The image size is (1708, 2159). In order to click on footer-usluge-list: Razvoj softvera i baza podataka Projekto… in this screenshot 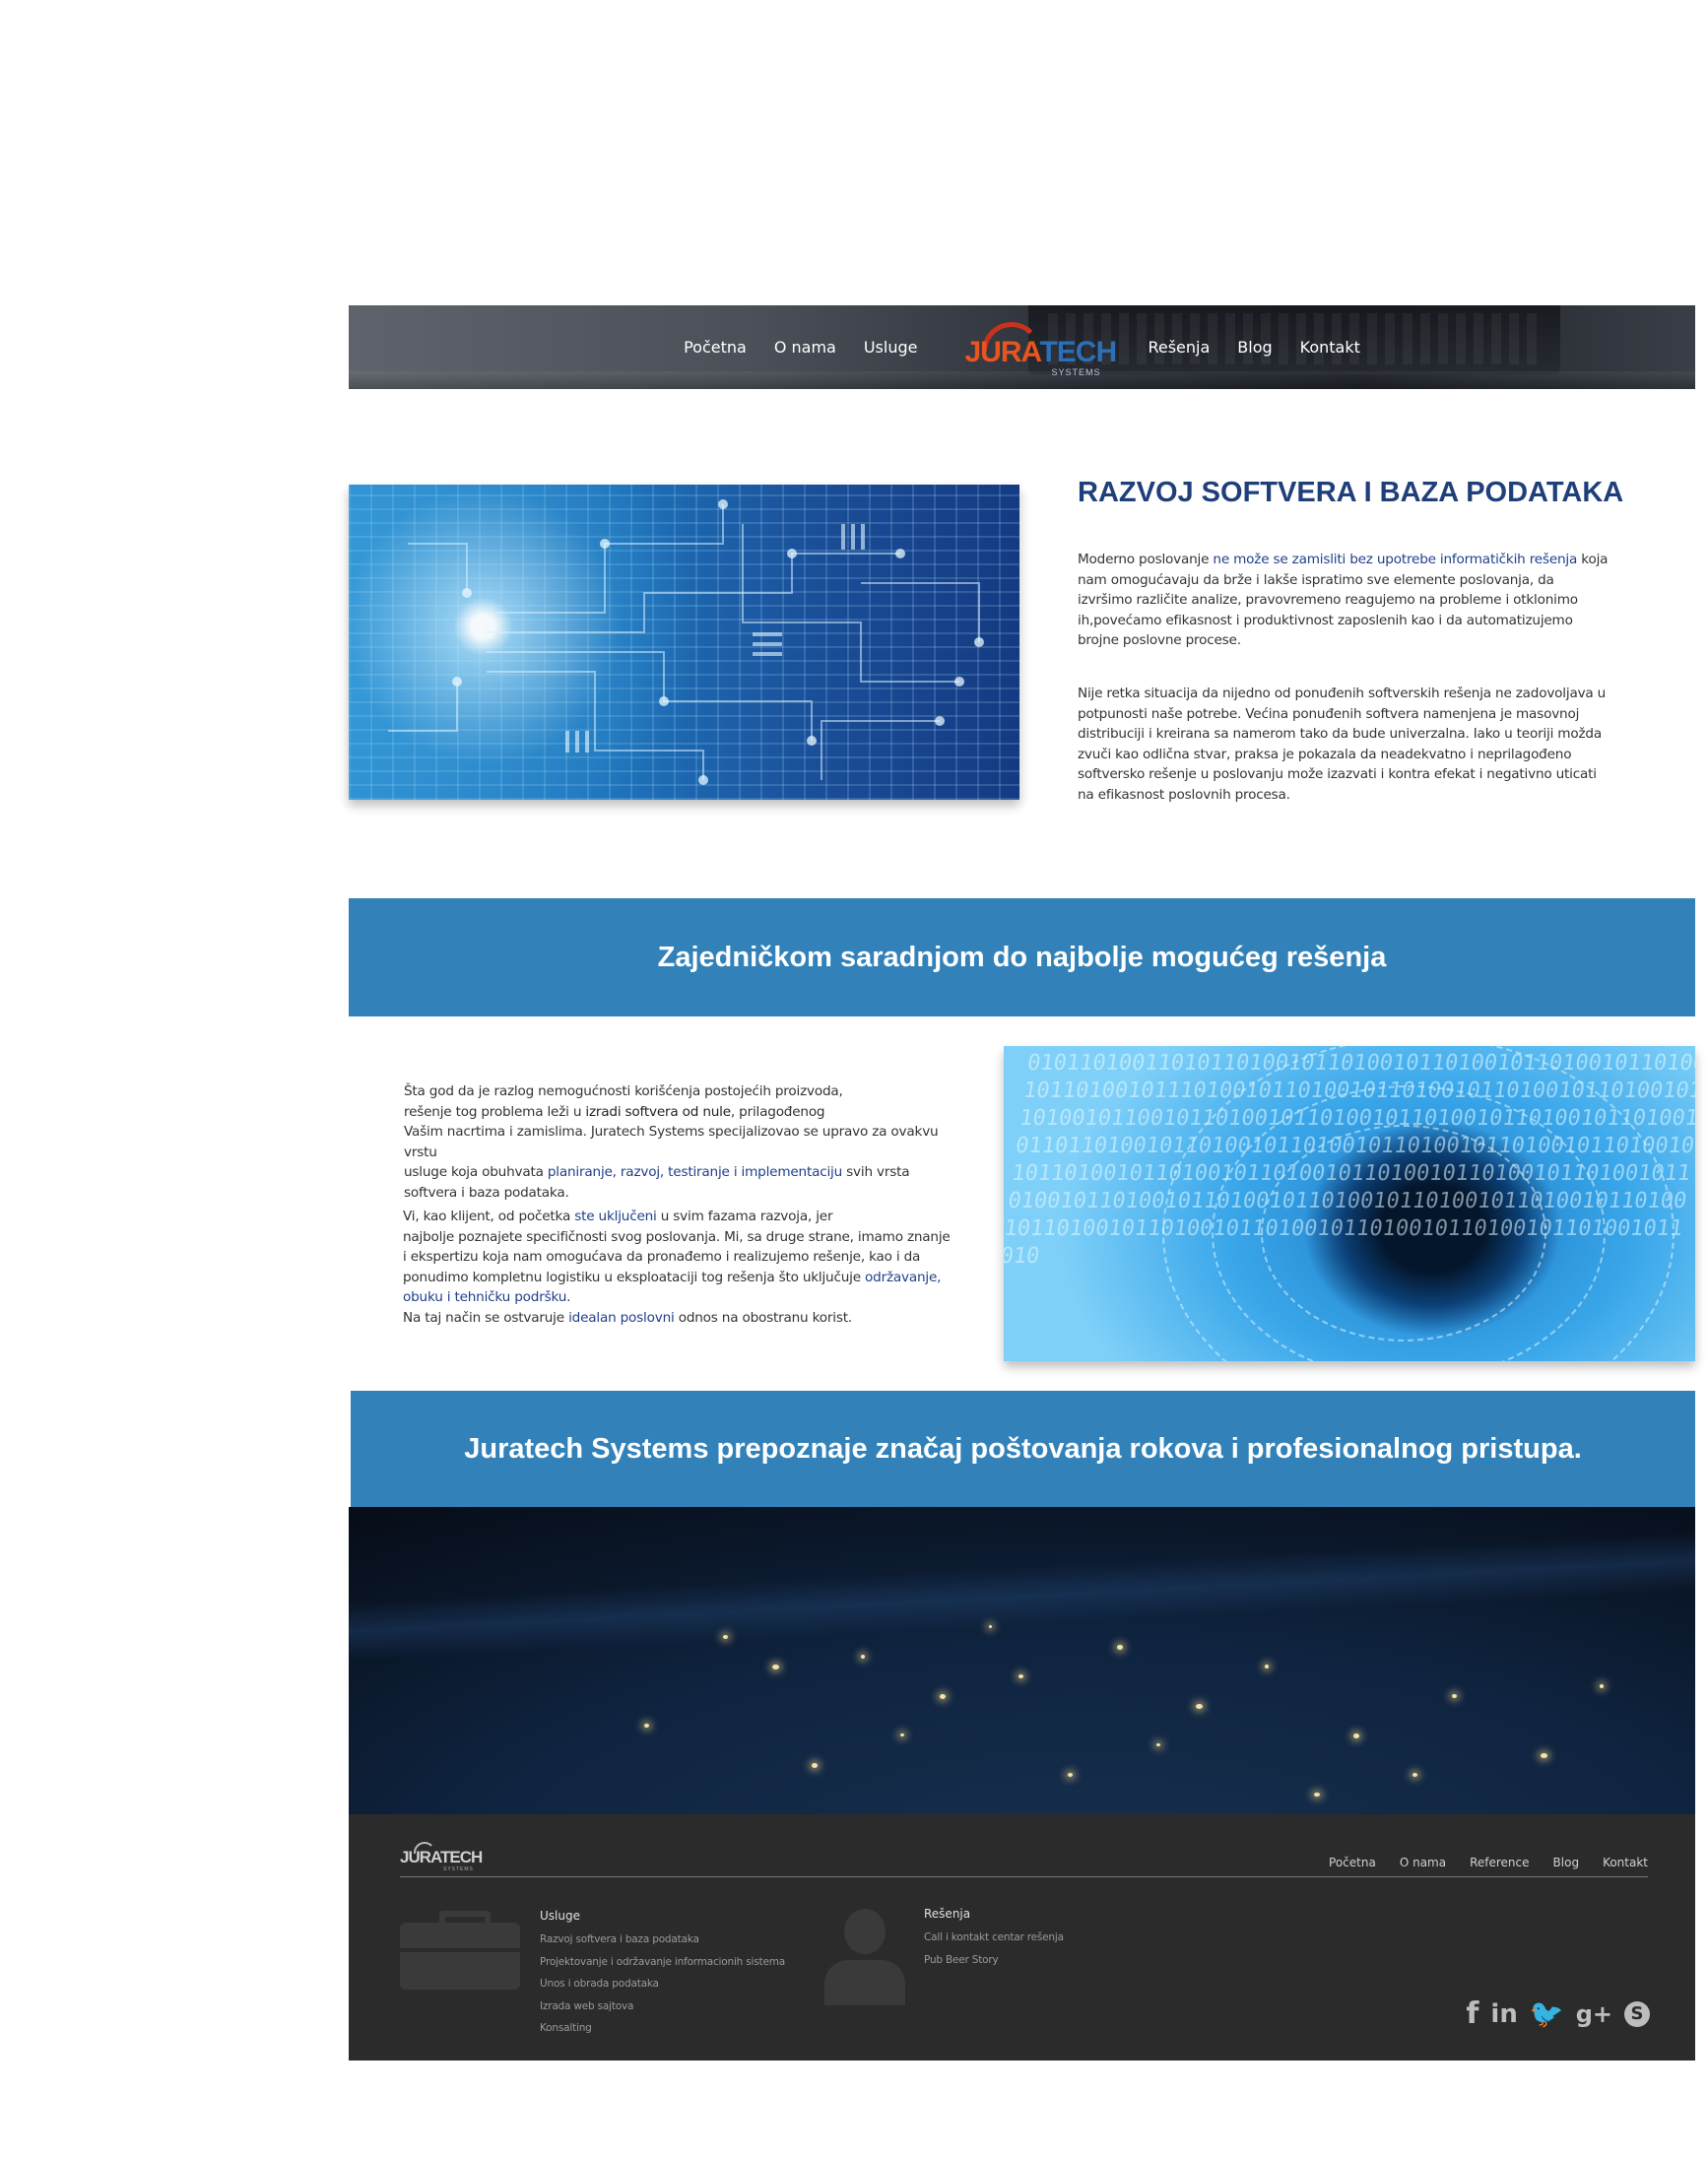, I will do `click(662, 1984)`.